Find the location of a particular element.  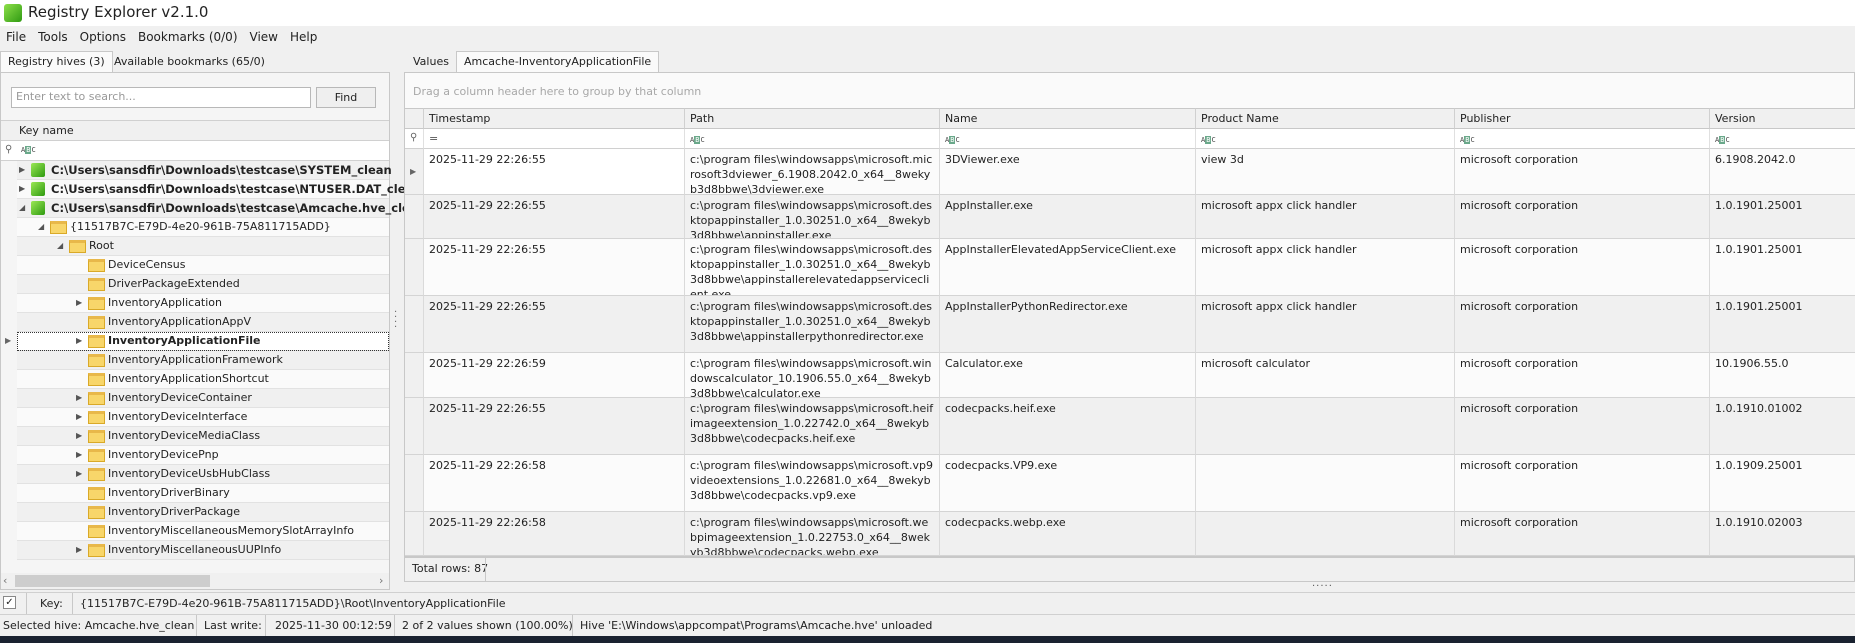

column-header: Name is located at coordinates (1068, 118).